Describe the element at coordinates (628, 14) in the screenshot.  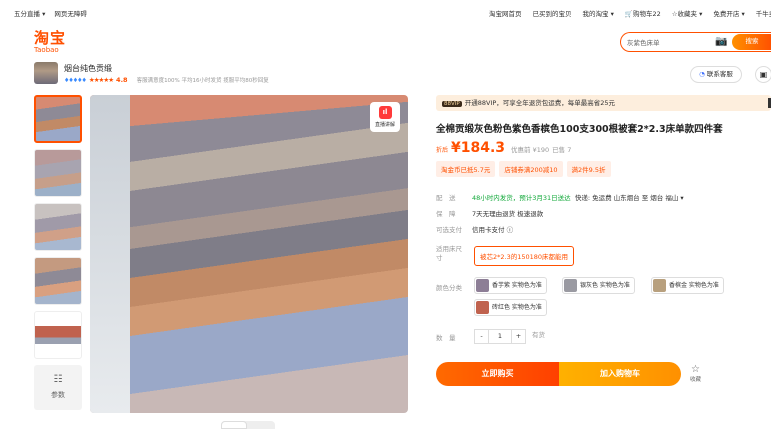
I see `cart-icon: 🛒` at that location.